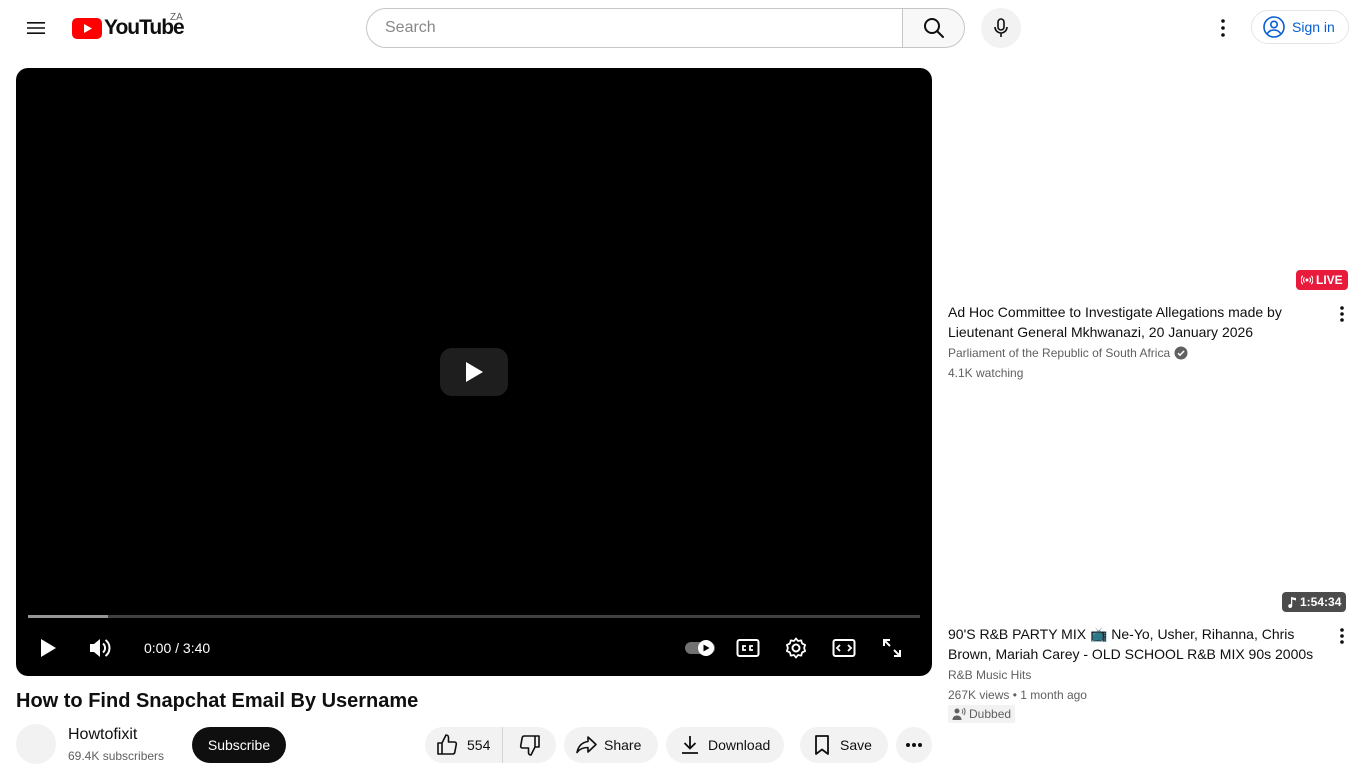 The width and height of the screenshot is (1366, 768). Describe the element at coordinates (959, 713) in the screenshot. I see `dubbed-audio-icon` at that location.